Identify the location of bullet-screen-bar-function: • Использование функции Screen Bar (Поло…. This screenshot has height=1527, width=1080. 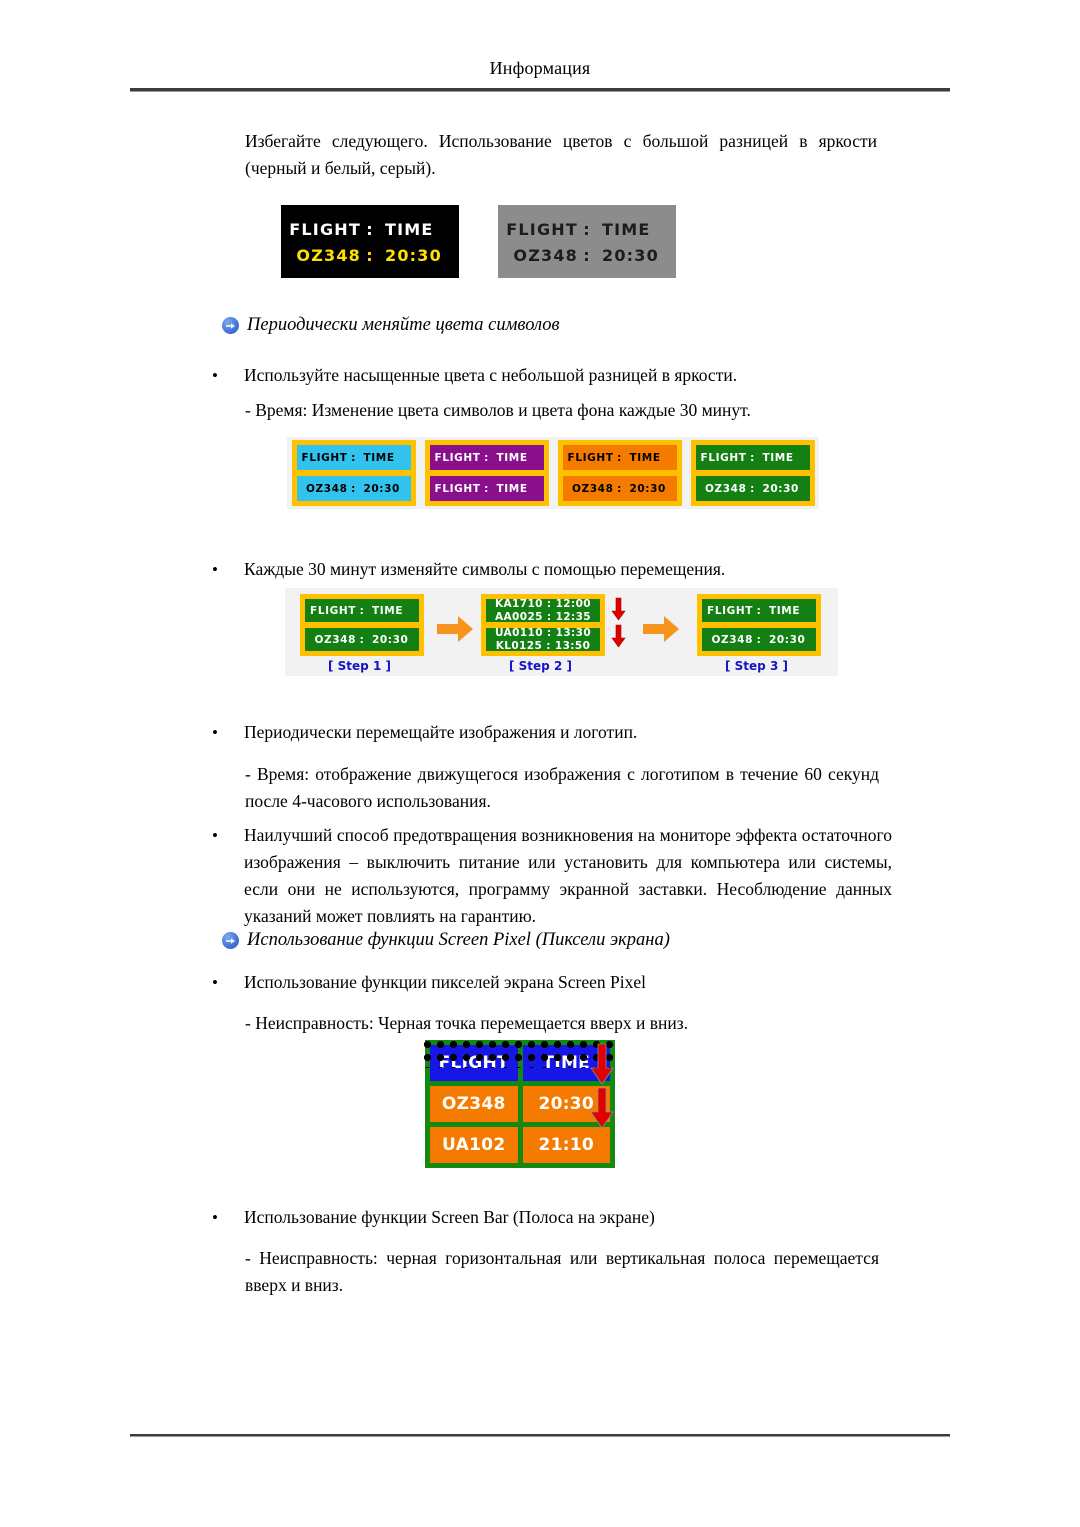
(552, 1217).